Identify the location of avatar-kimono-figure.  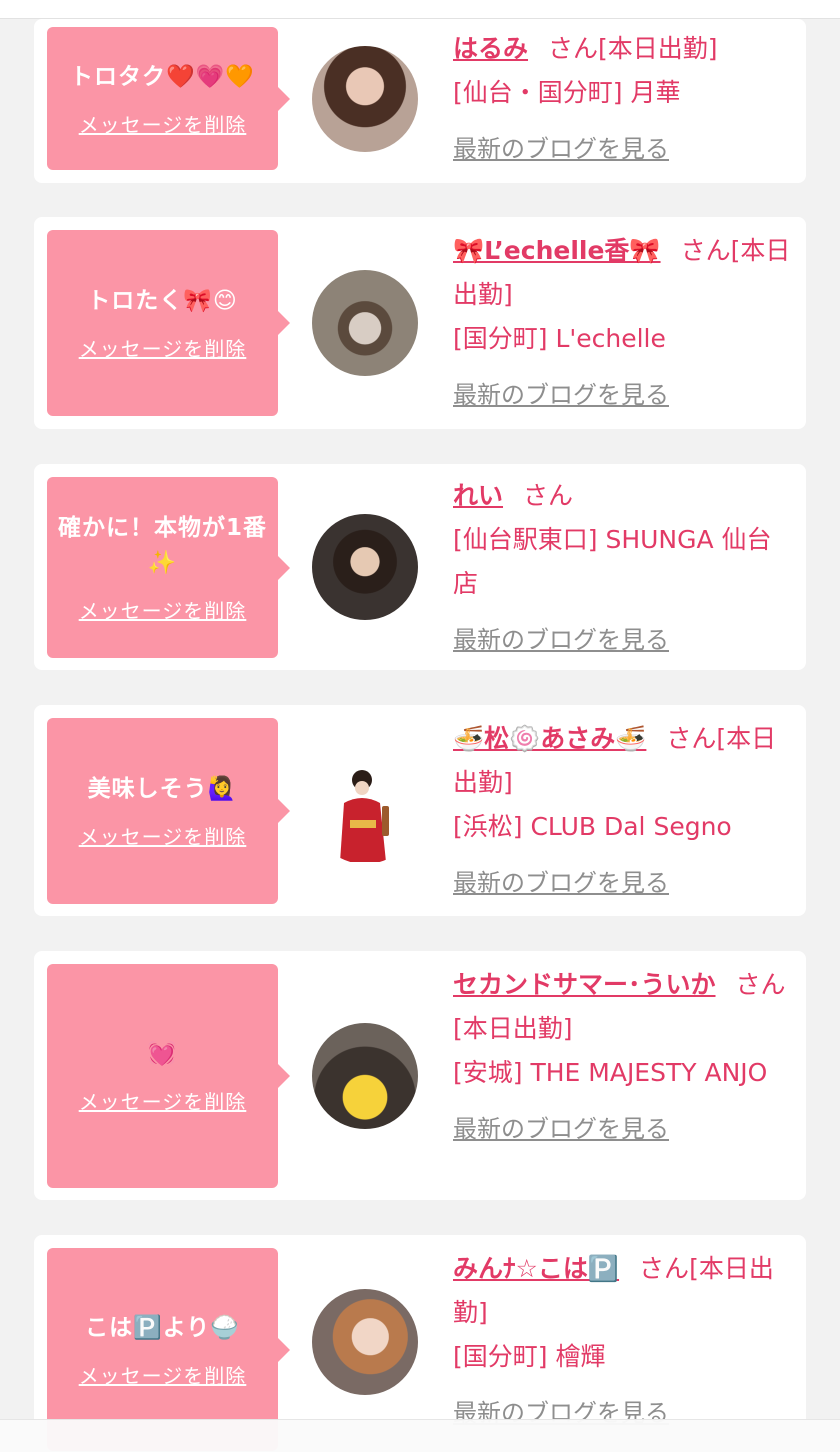
(364, 816).